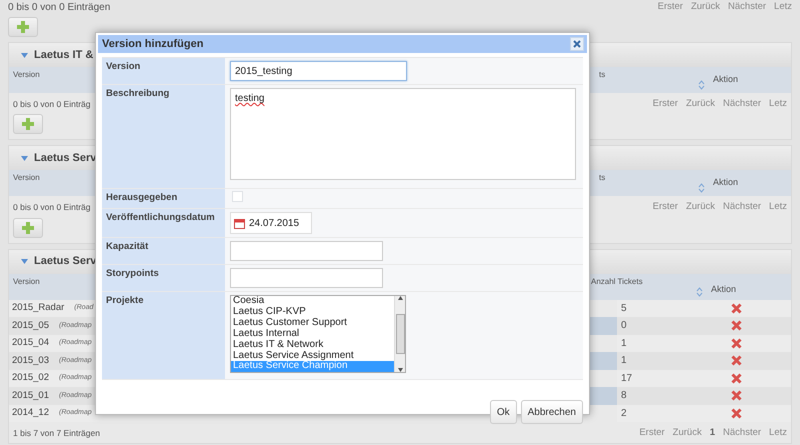 The image size is (800, 445). What do you see at coordinates (30, 378) in the screenshot?
I see `version-link: 2015_02` at bounding box center [30, 378].